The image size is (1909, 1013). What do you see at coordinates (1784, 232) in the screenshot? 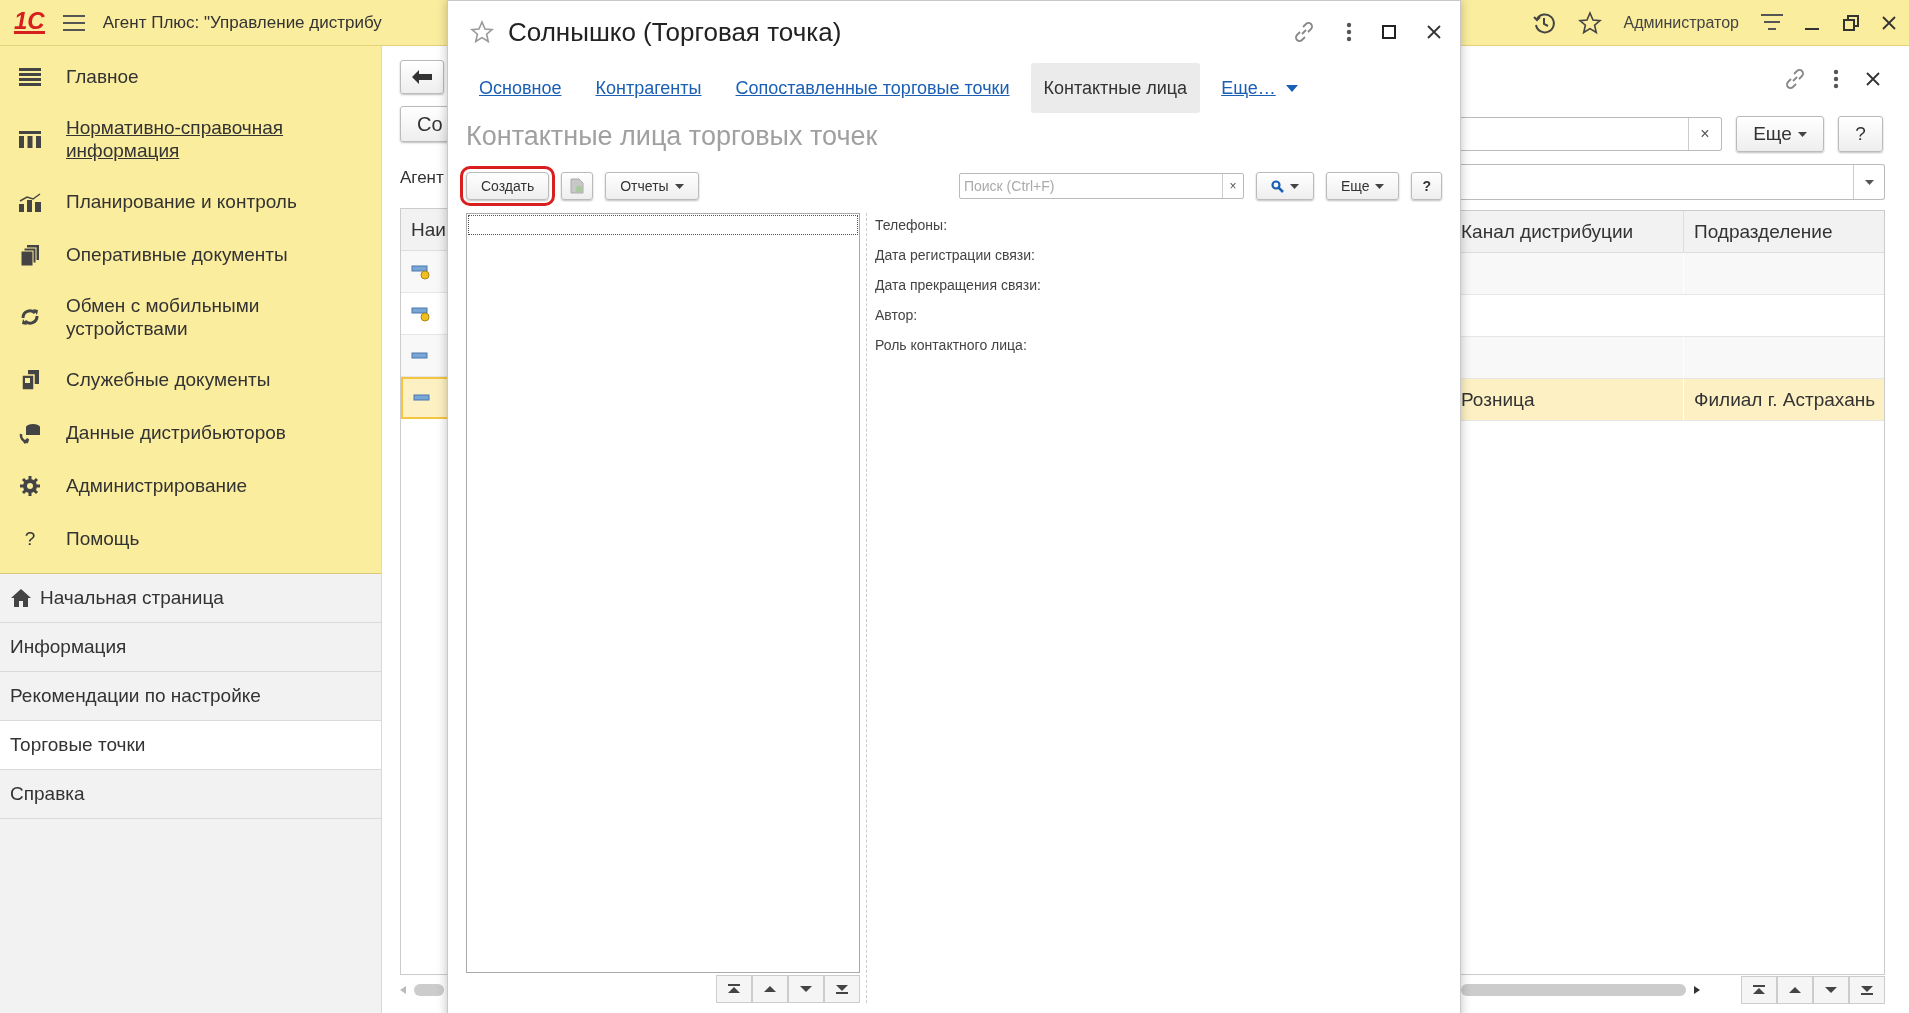
I see `column-header: Подразделение` at bounding box center [1784, 232].